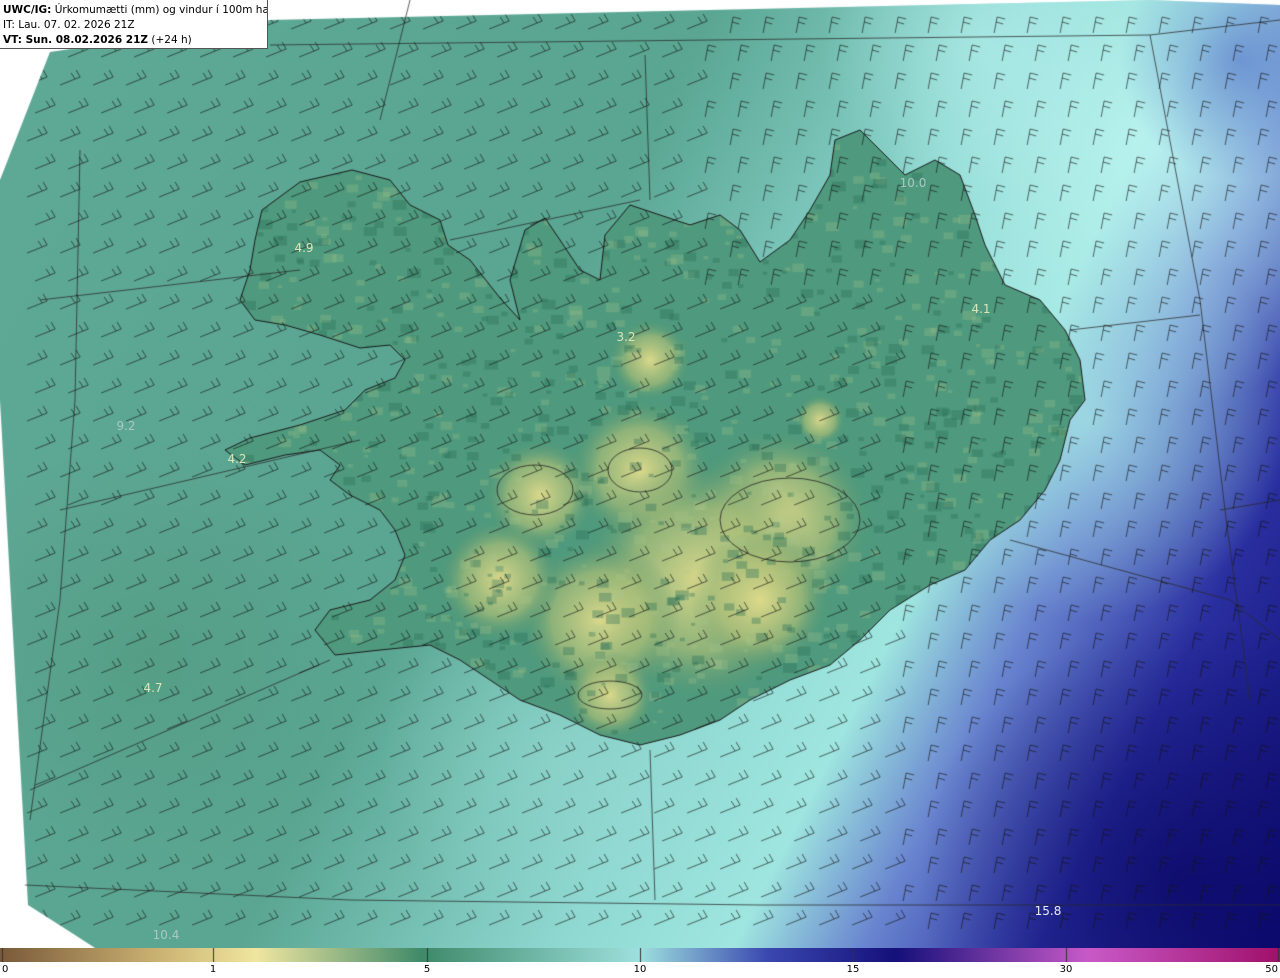  Describe the element at coordinates (153, 688) in the screenshot. I see `value-label: 4.7` at that location.